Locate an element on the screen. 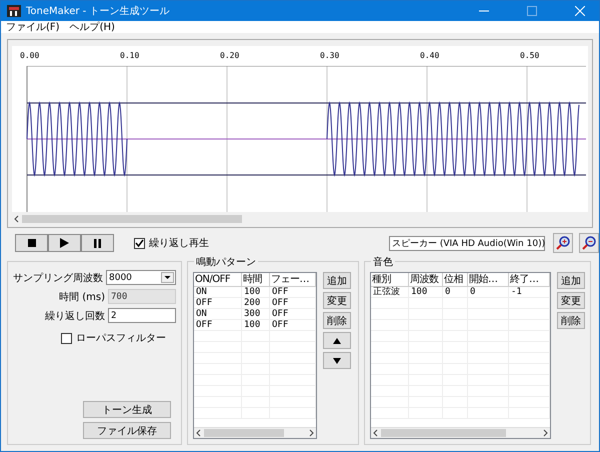 This screenshot has width=600, height=452. table-cell: 300 is located at coordinates (256, 314).